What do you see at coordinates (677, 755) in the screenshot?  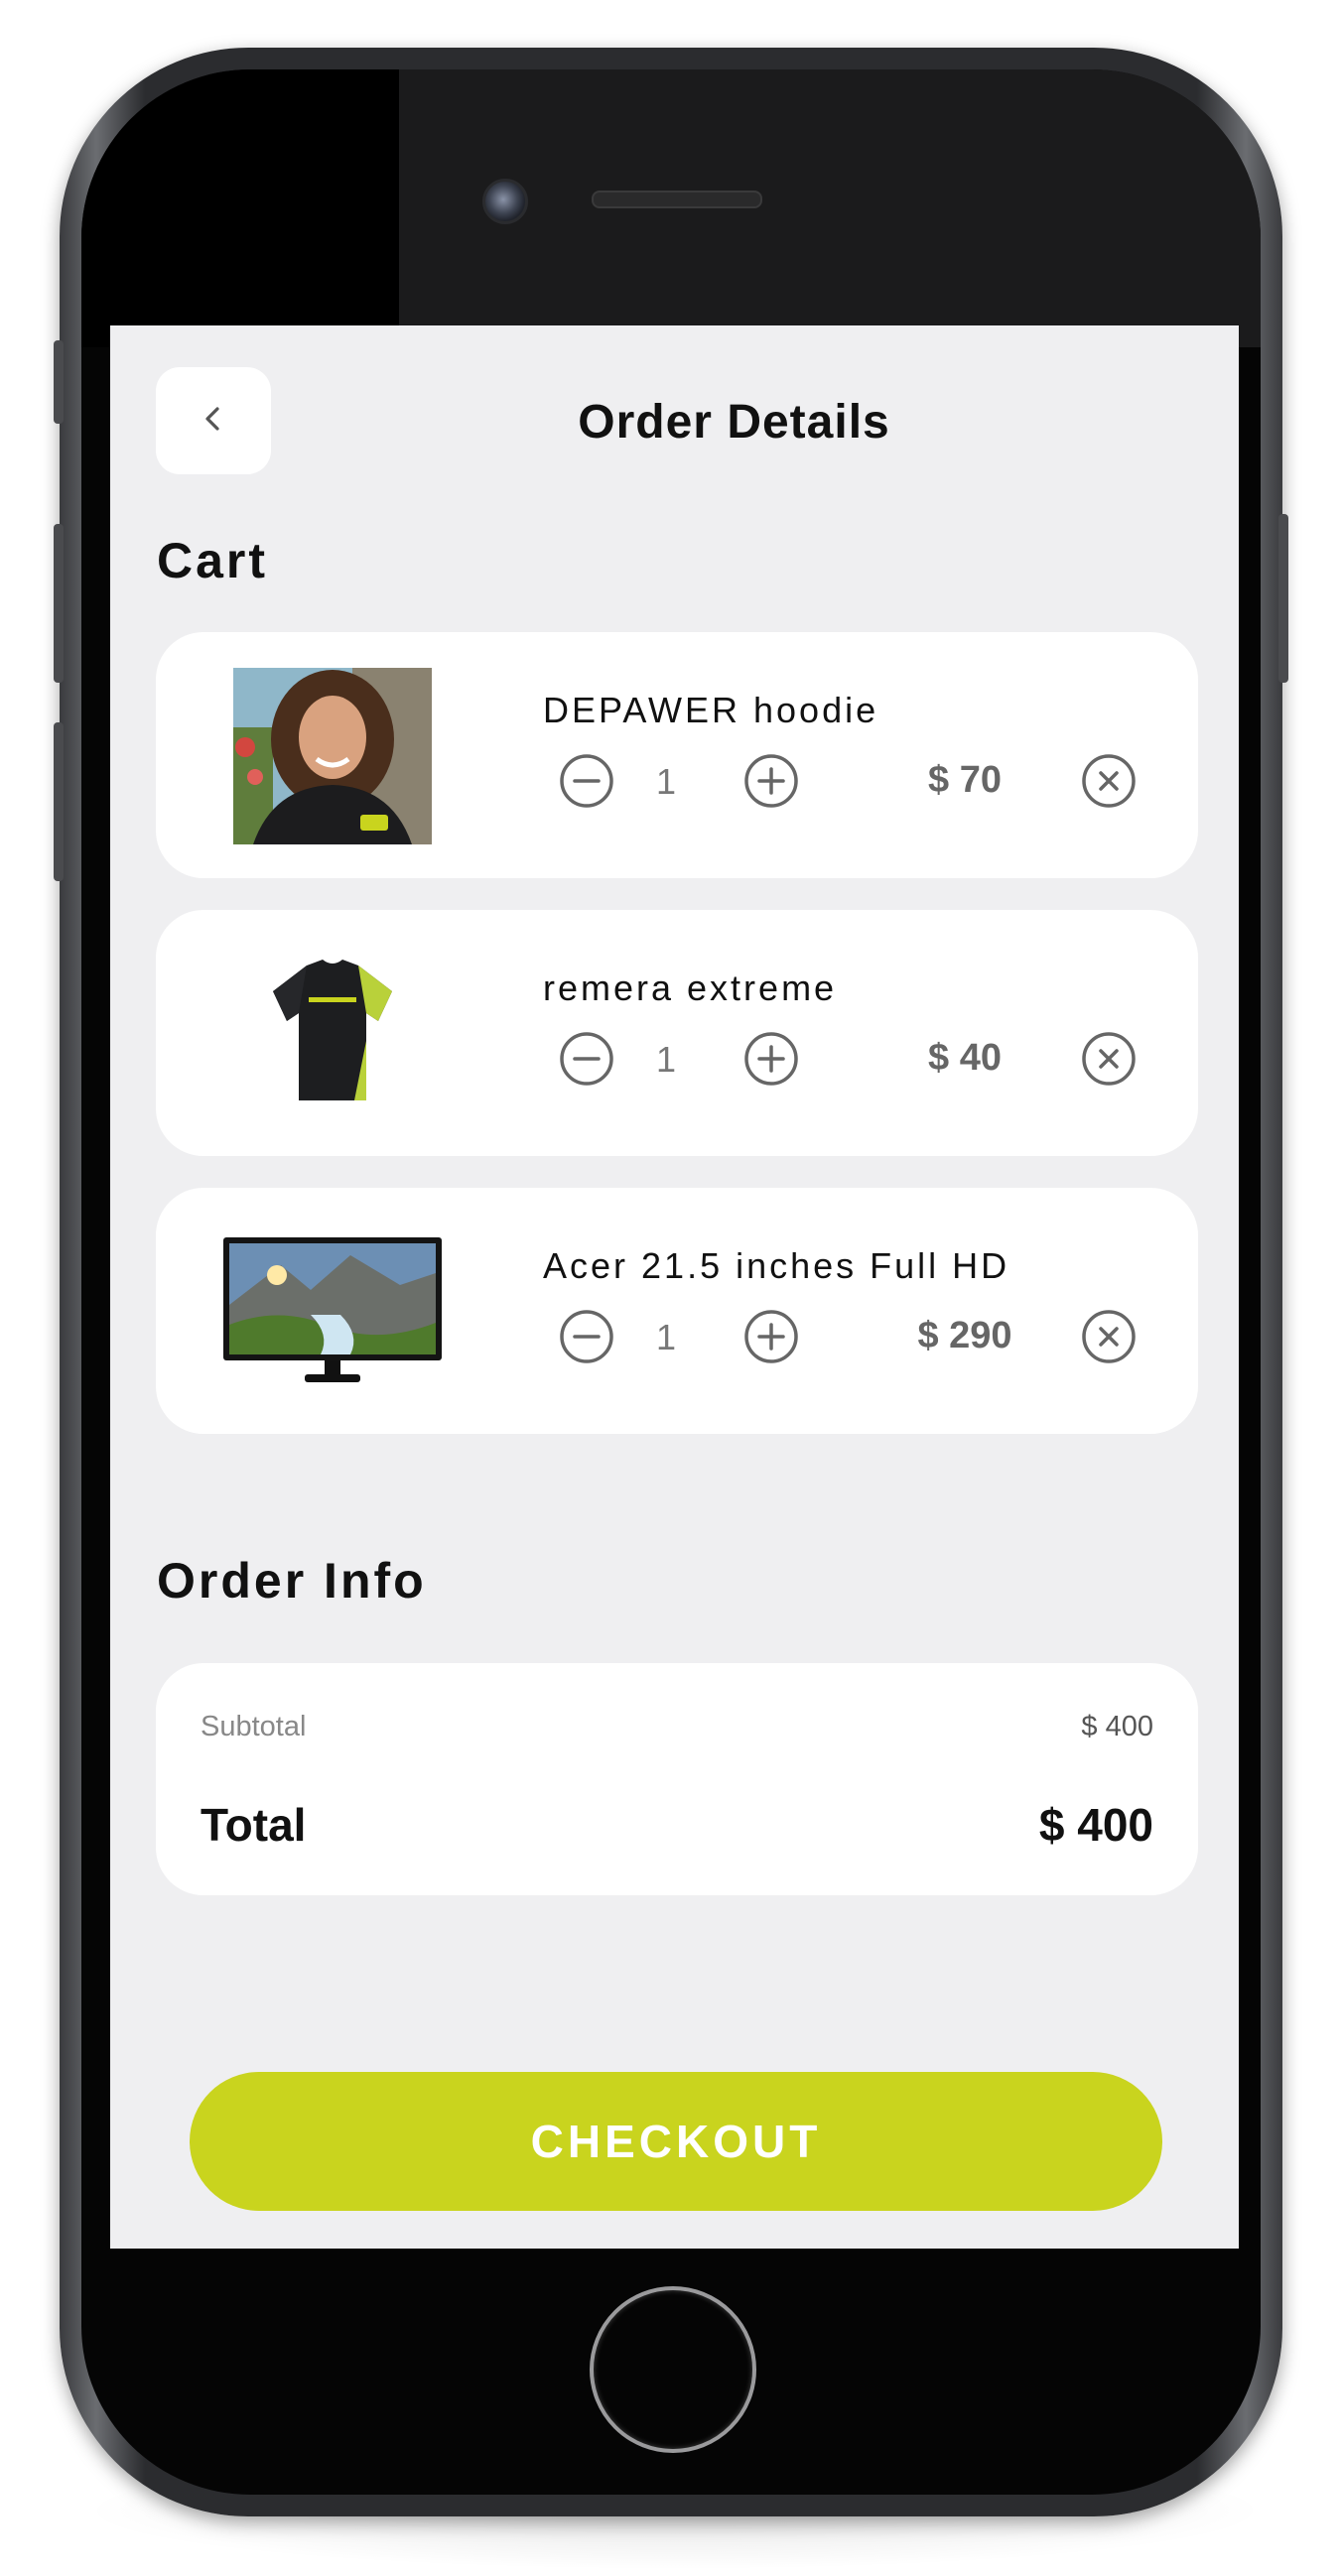 I see `cart-item: DEPAWER hoodie 1 $ 70` at bounding box center [677, 755].